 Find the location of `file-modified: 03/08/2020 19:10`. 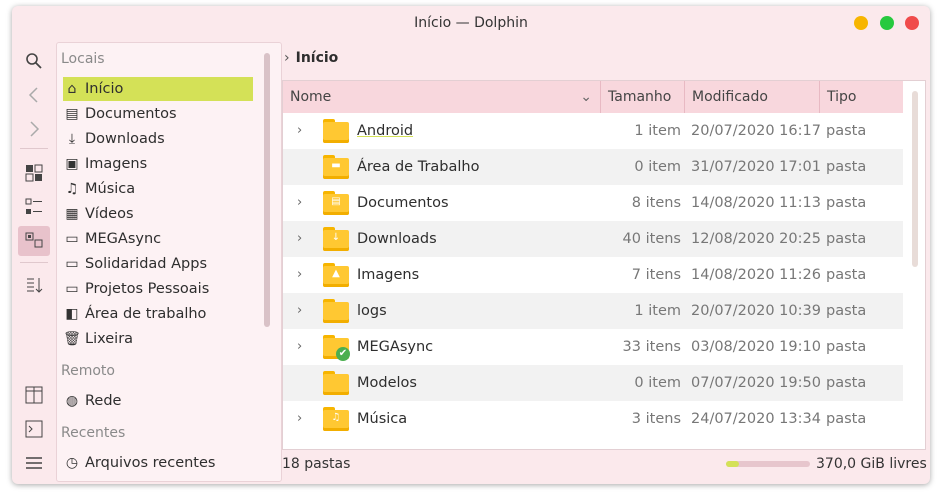

file-modified: 03/08/2020 19:10 is located at coordinates (756, 347).